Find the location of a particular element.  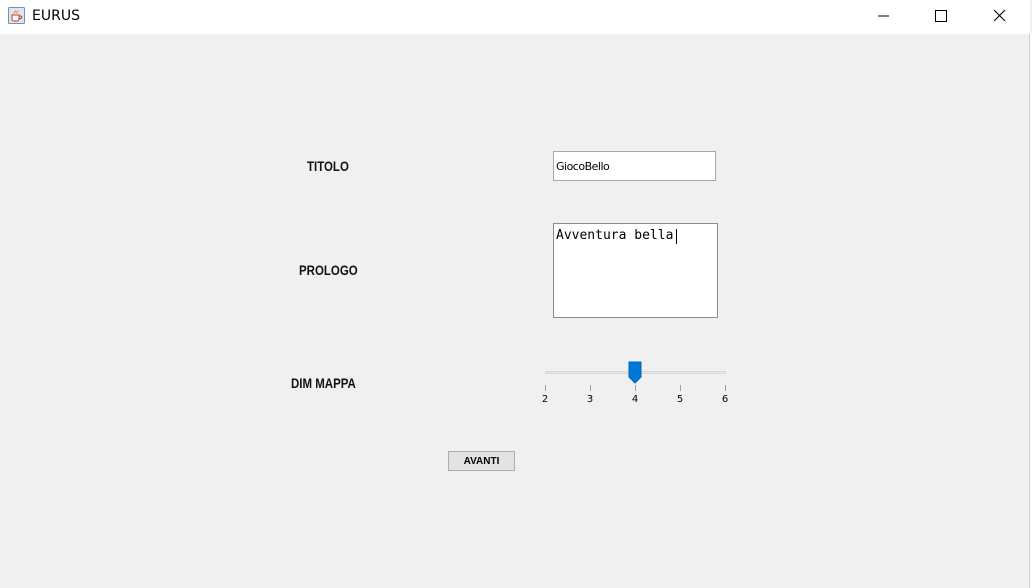

close-icon is located at coordinates (999, 15).